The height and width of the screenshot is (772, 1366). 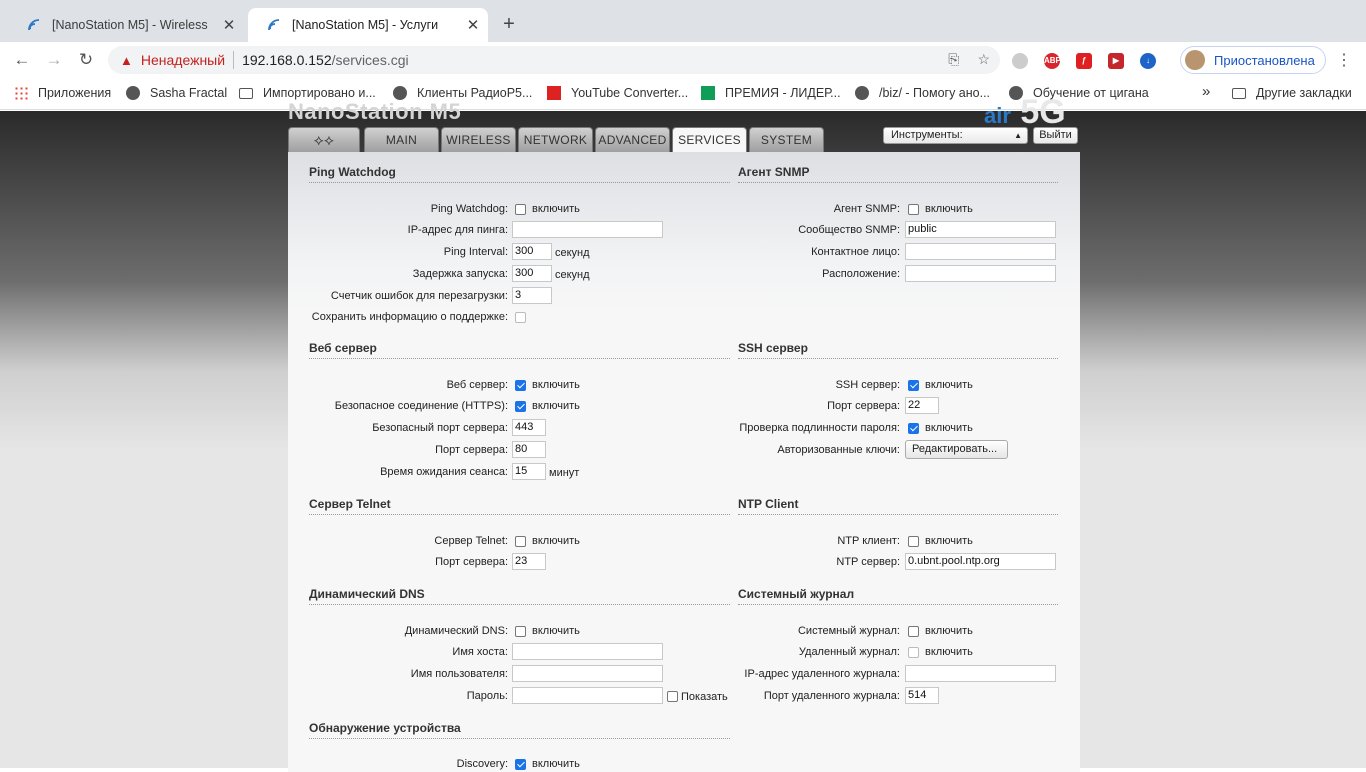 What do you see at coordinates (587, 673) in the screenshot?
I see `ddns-user-input` at bounding box center [587, 673].